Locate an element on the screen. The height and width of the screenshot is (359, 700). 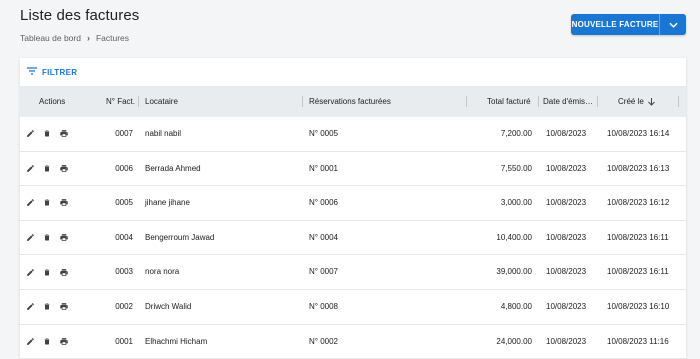
total-amount: 10,400.00 is located at coordinates (514, 237).